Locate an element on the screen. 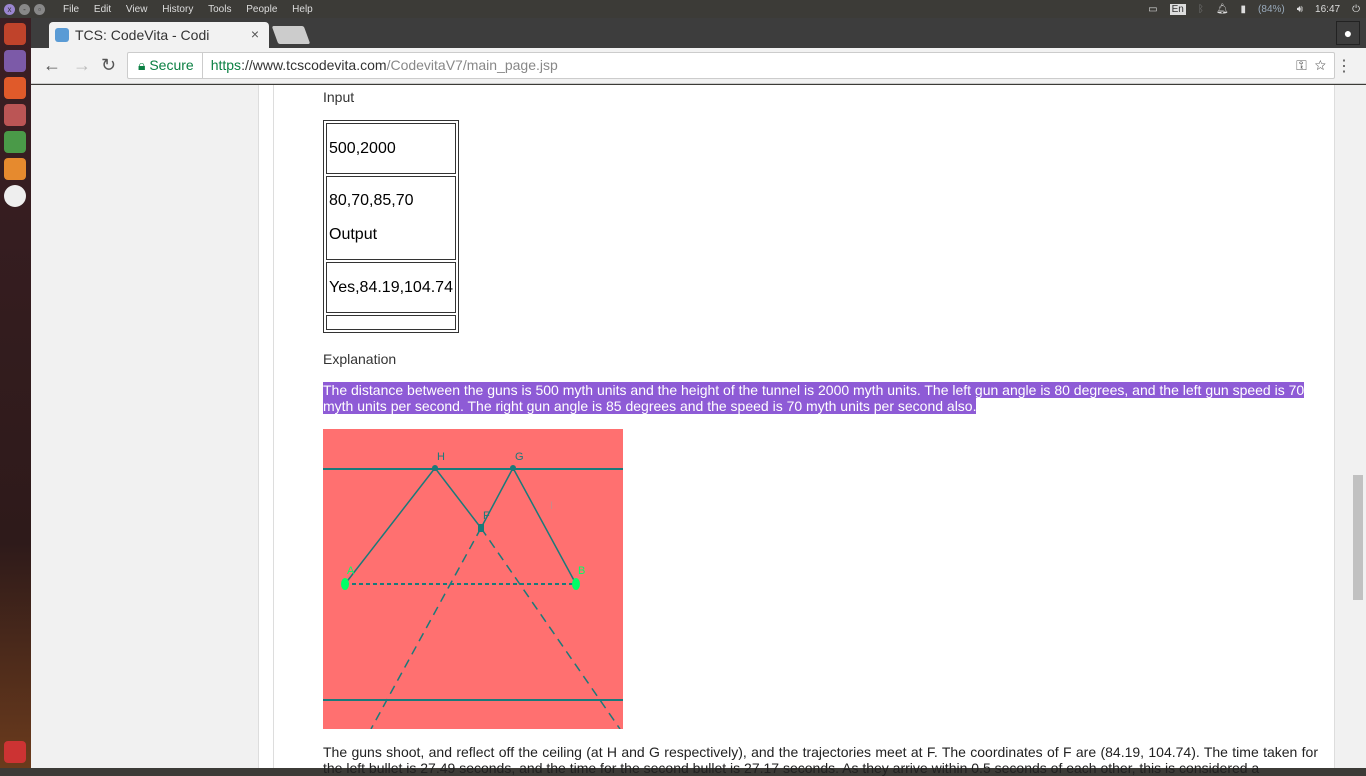 The height and width of the screenshot is (776, 1366). close-tab-icon: × is located at coordinates (255, 34).